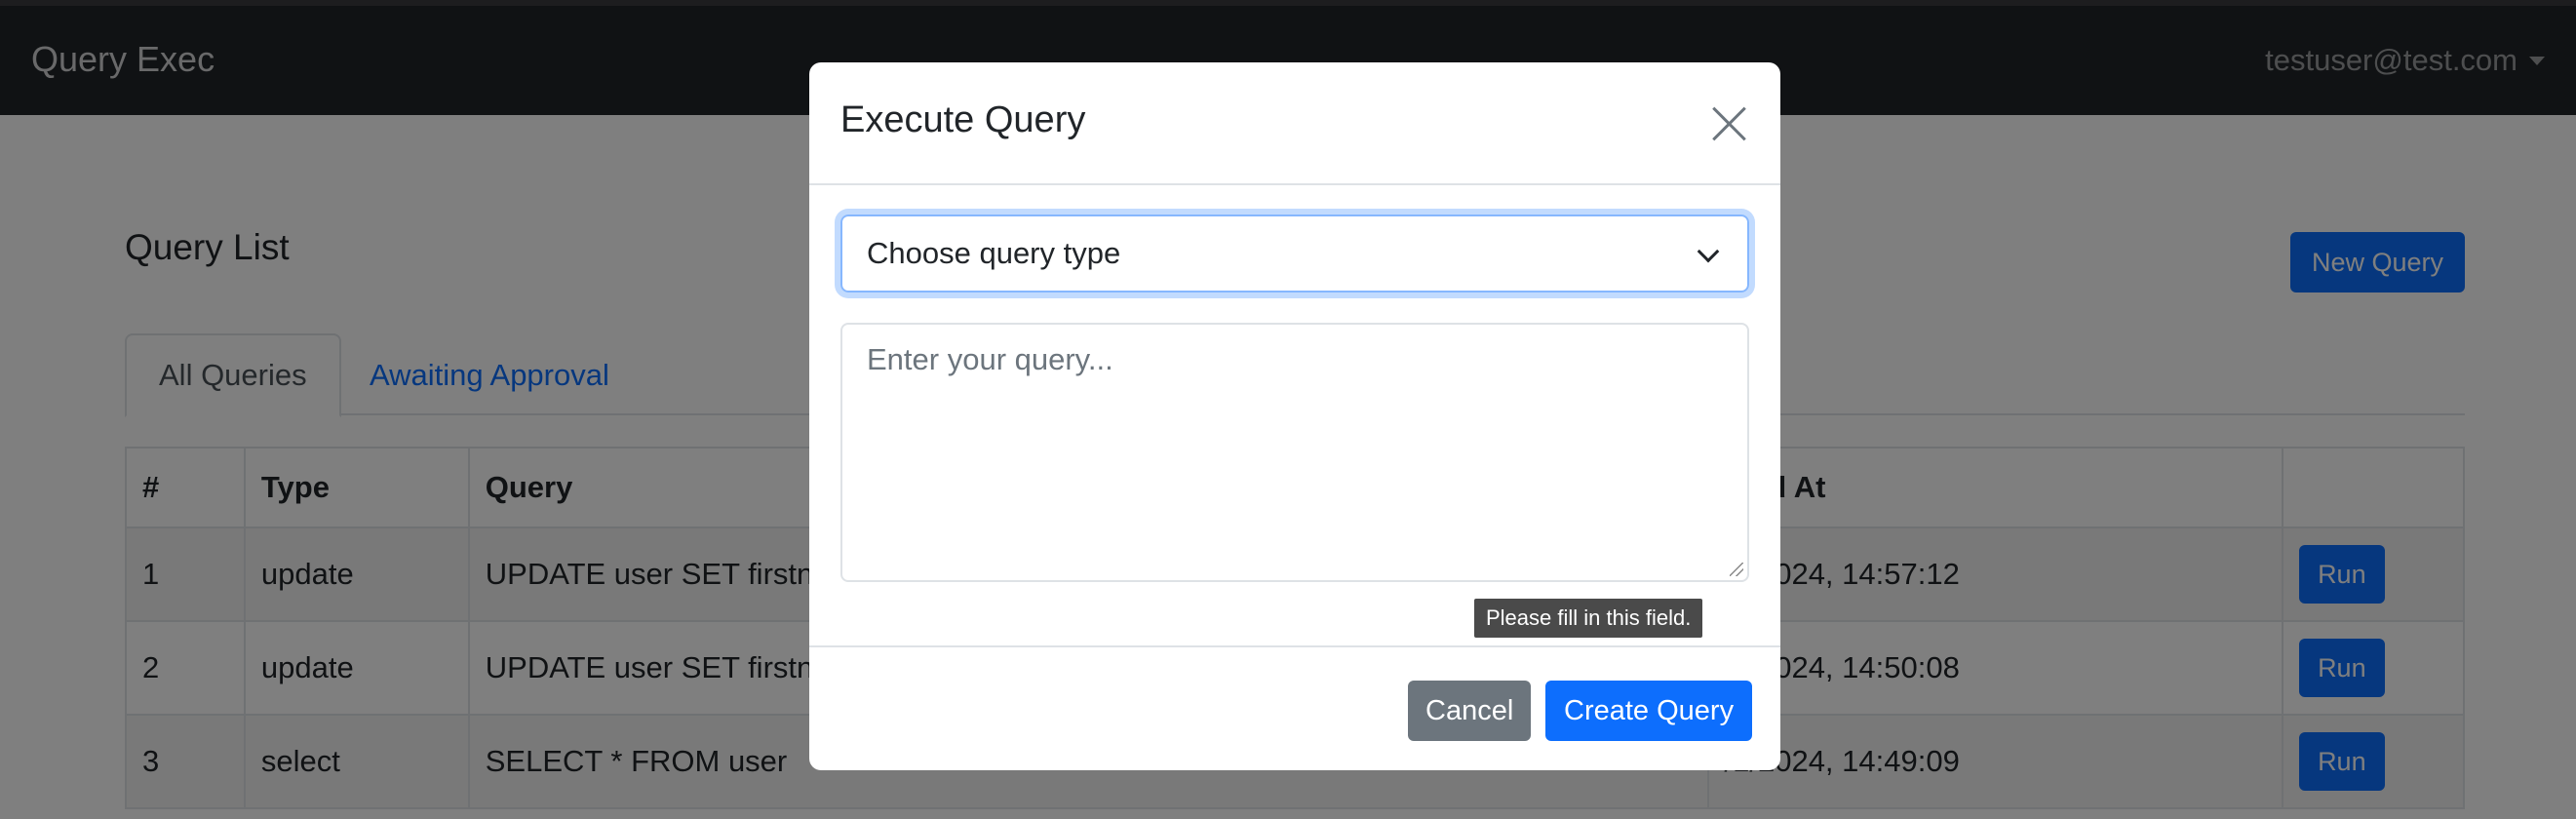 Image resolution: width=2576 pixels, height=819 pixels. What do you see at coordinates (1728, 123) in the screenshot?
I see `close-icon` at bounding box center [1728, 123].